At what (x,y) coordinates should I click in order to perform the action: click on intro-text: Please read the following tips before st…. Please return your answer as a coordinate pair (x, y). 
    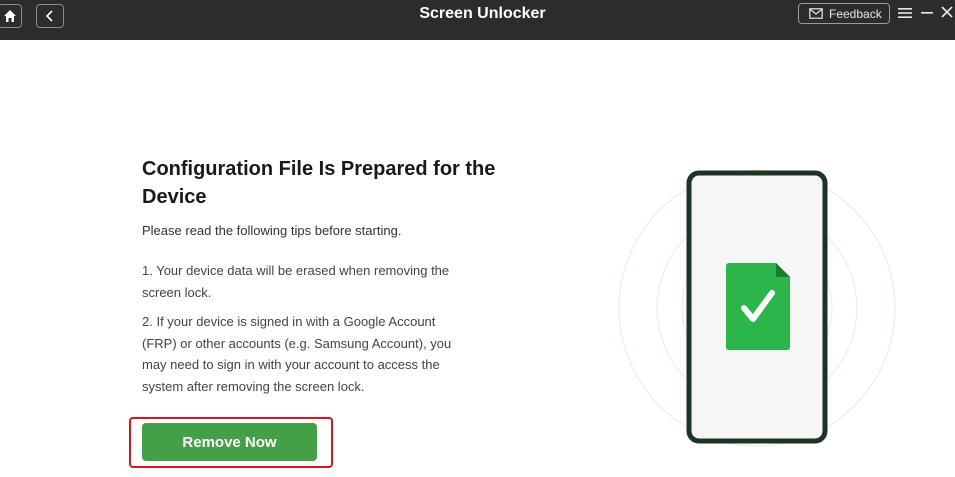
    Looking at the image, I should click on (272, 230).